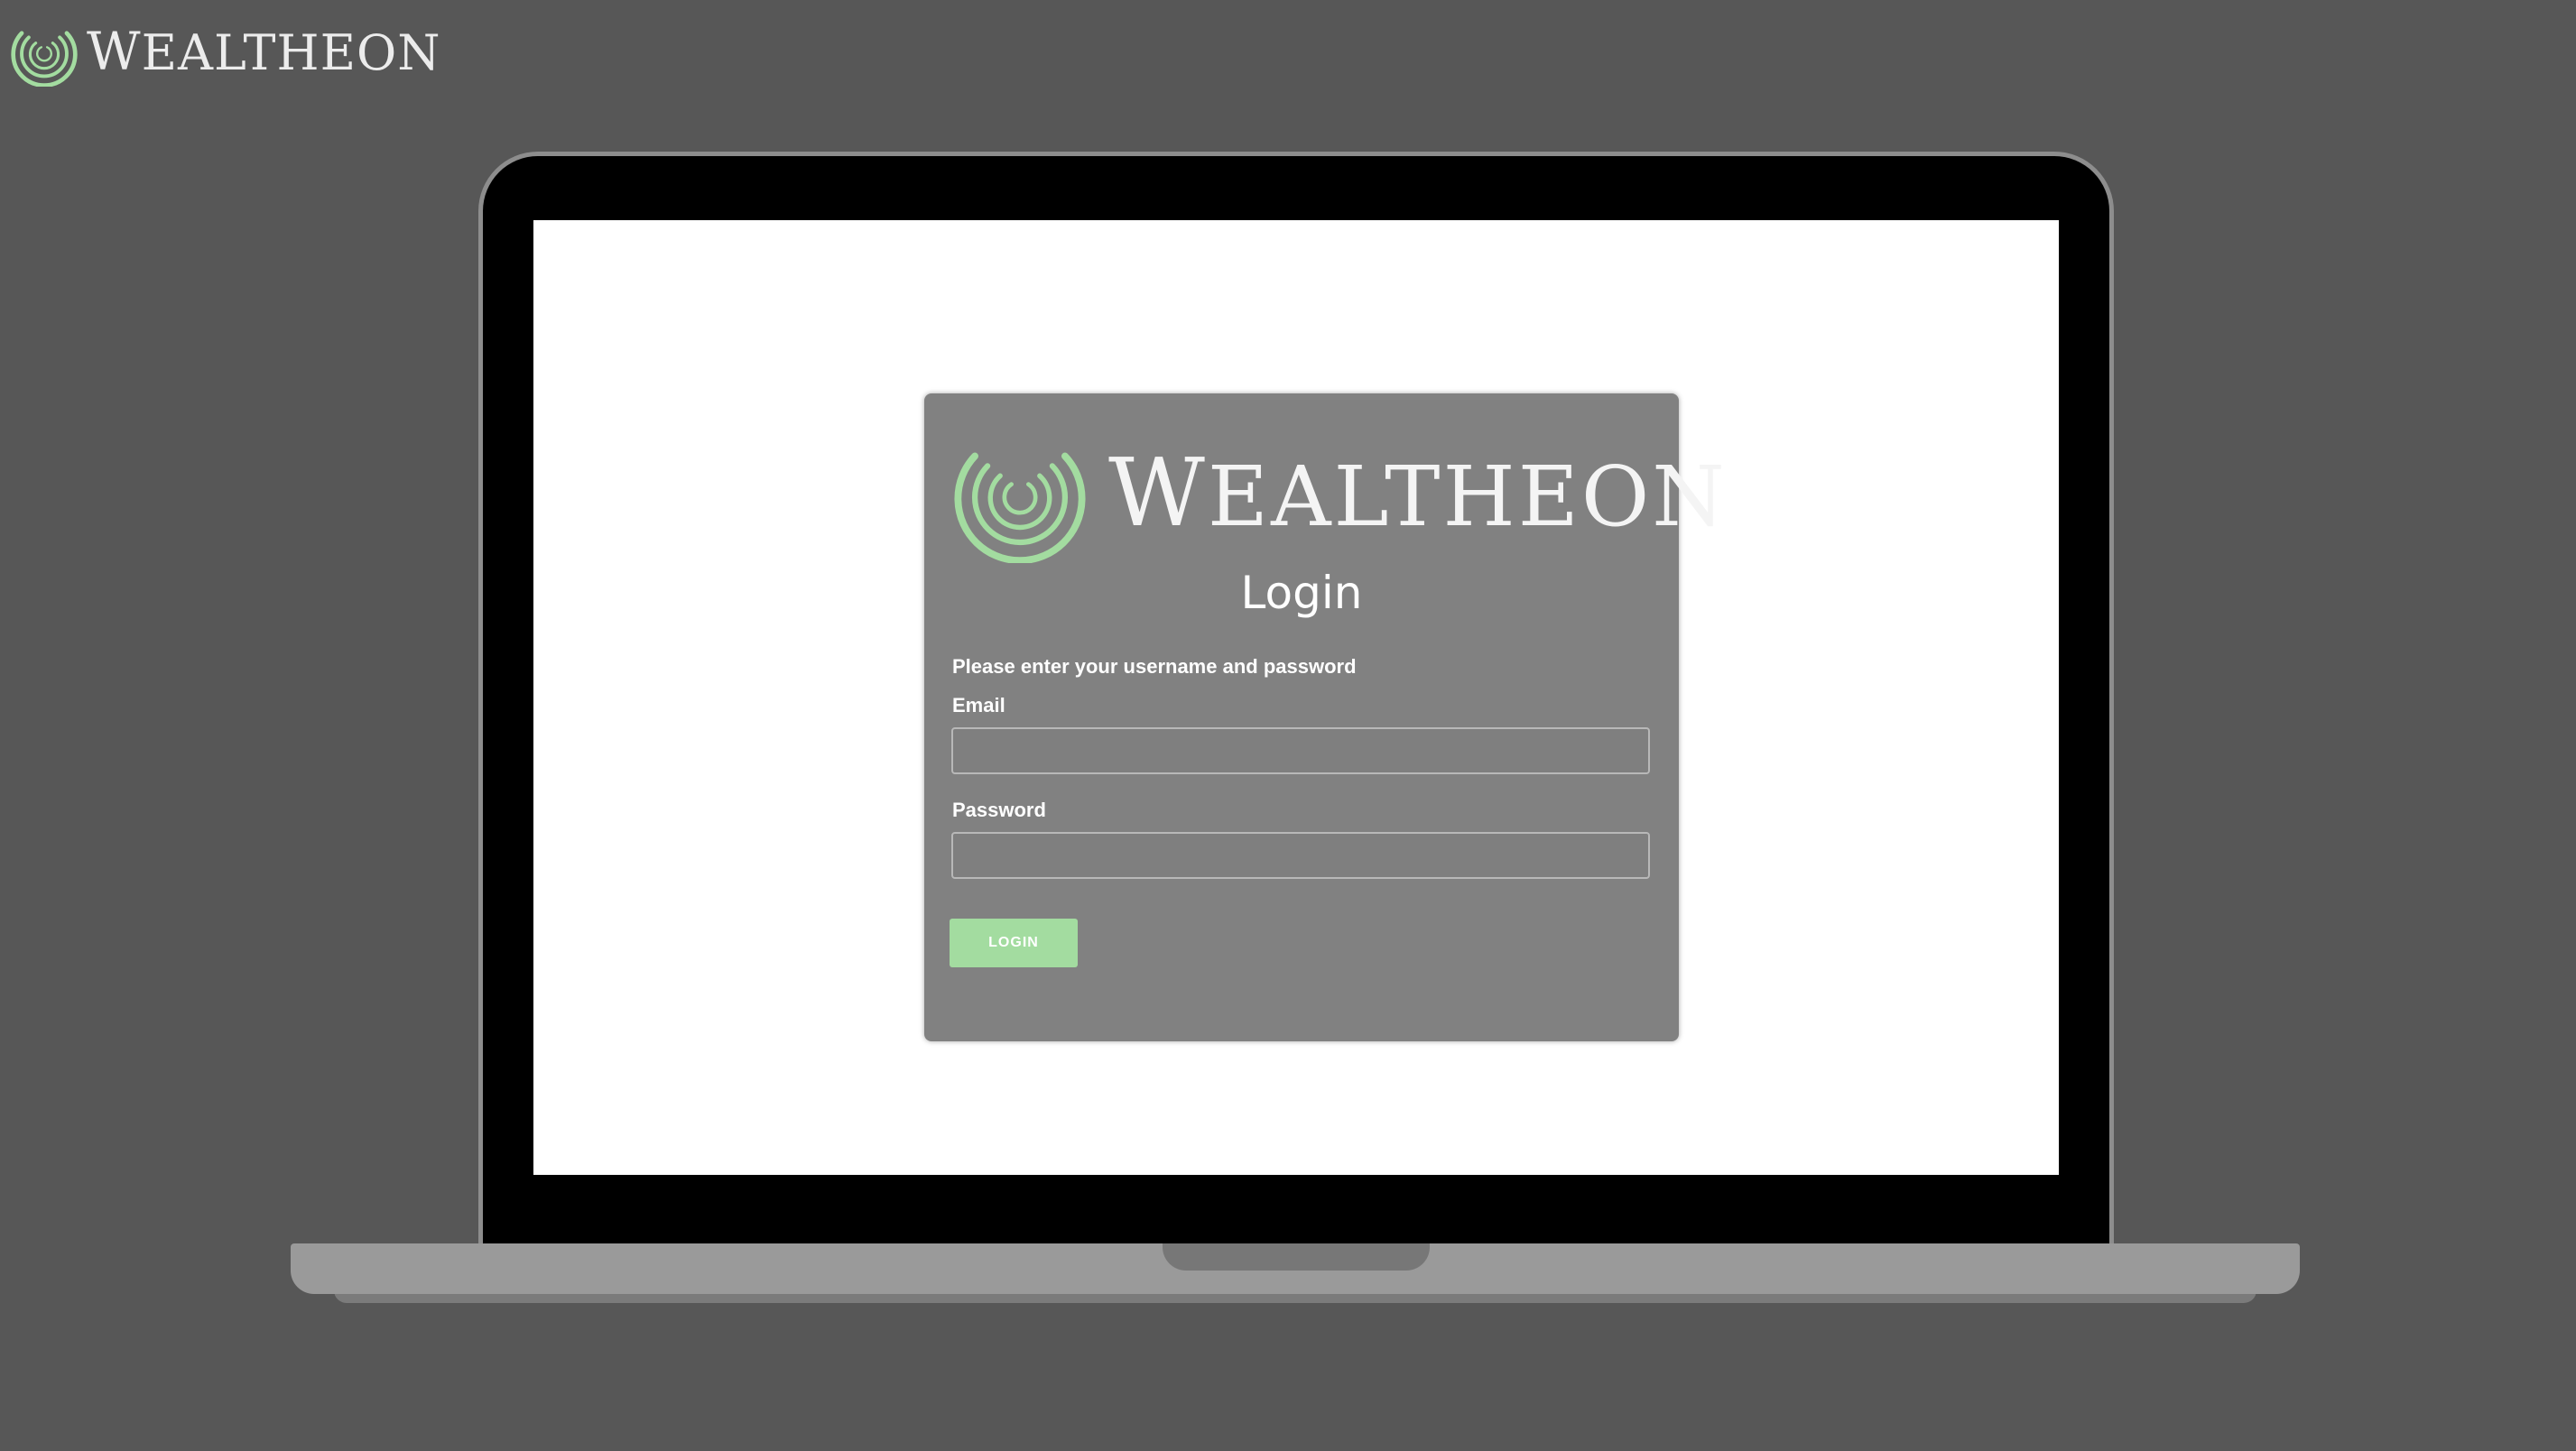  What do you see at coordinates (999, 810) in the screenshot?
I see `password-label: Password` at bounding box center [999, 810].